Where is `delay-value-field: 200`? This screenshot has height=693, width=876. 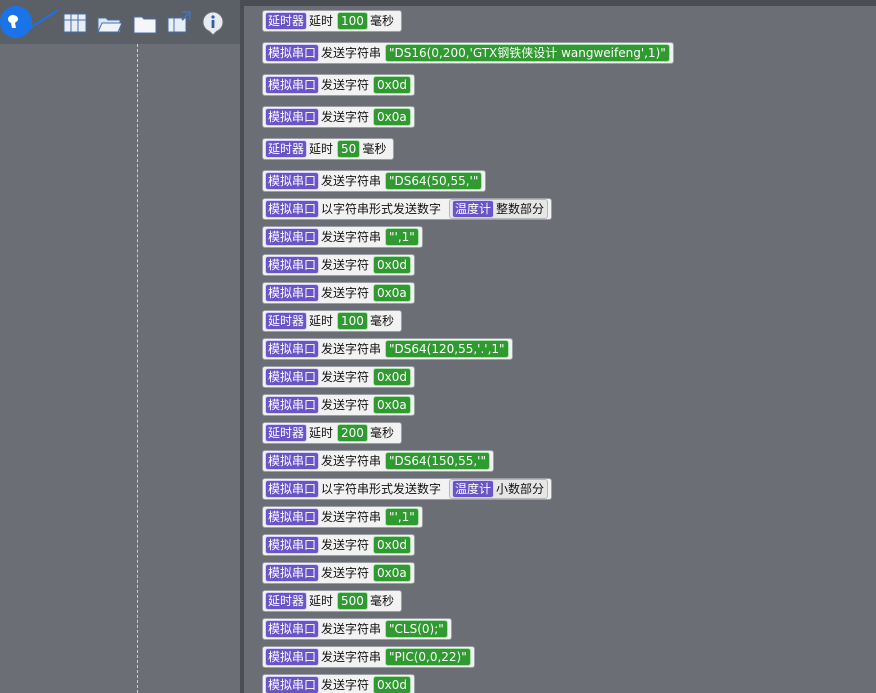 delay-value-field: 200 is located at coordinates (352, 433).